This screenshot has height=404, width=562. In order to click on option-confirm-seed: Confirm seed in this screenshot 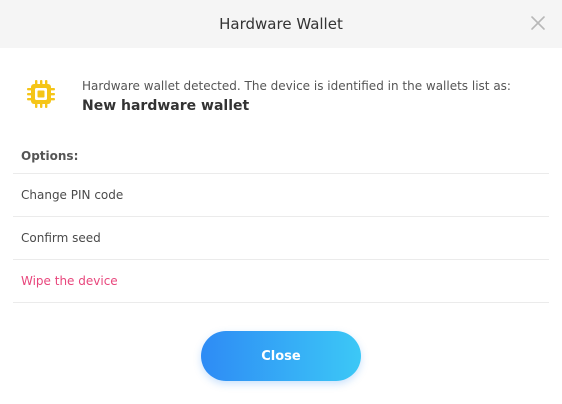, I will do `click(281, 237)`.